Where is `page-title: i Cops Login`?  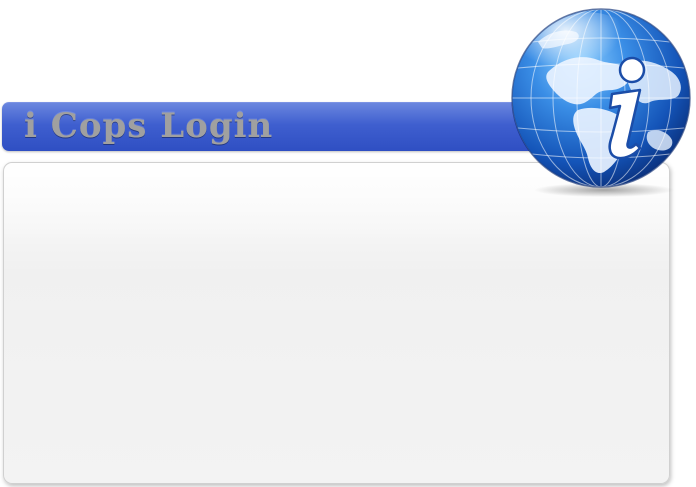 page-title: i Cops Login is located at coordinates (149, 126).